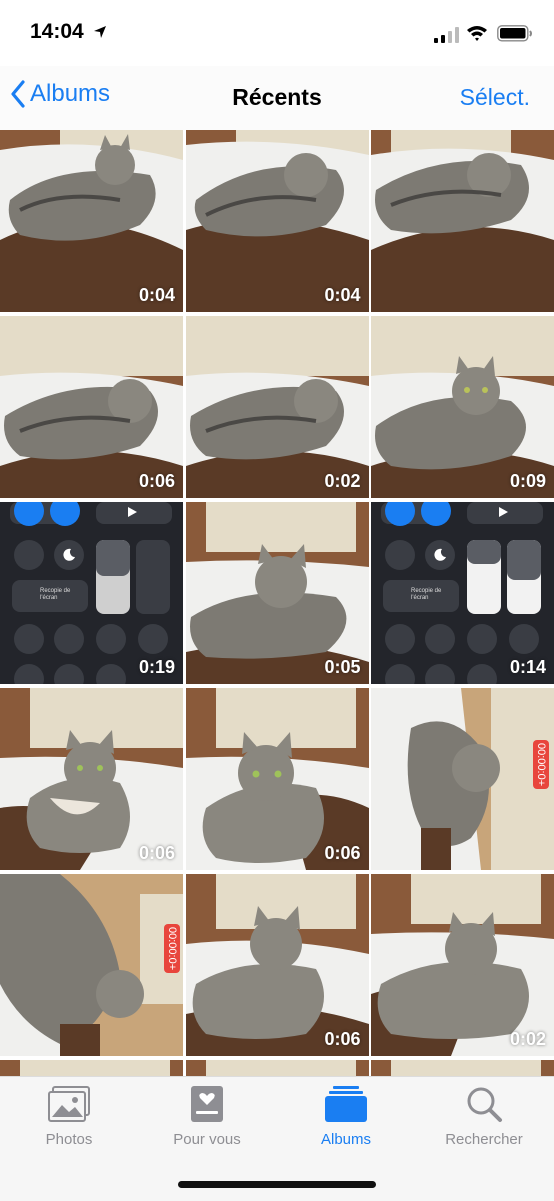  I want to click on status-time: 14:04, so click(57, 31).